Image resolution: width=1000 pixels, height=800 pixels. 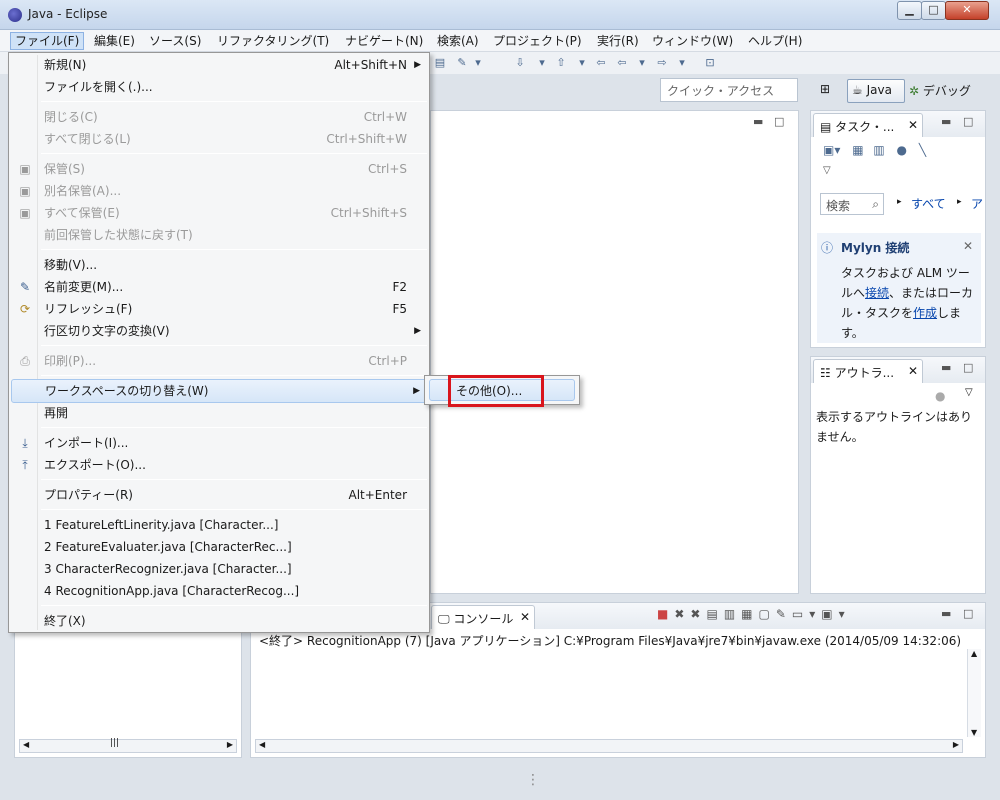 What do you see at coordinates (877, 293) in the screenshot?
I see `mylyn-connect-link: 接続` at bounding box center [877, 293].